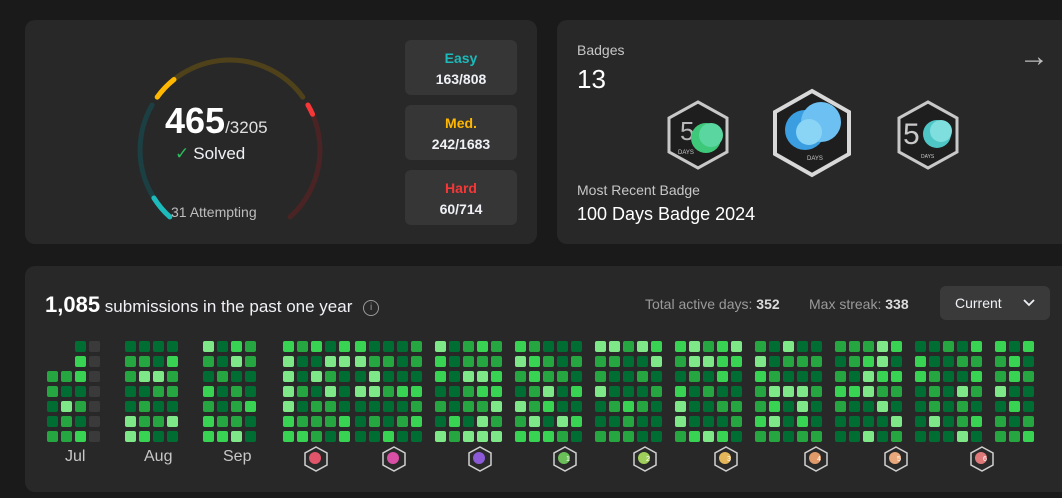 Image resolution: width=1062 pixels, height=498 pixels. What do you see at coordinates (480, 459) in the screenshot?
I see `monthly-badge-purple-icon` at bounding box center [480, 459].